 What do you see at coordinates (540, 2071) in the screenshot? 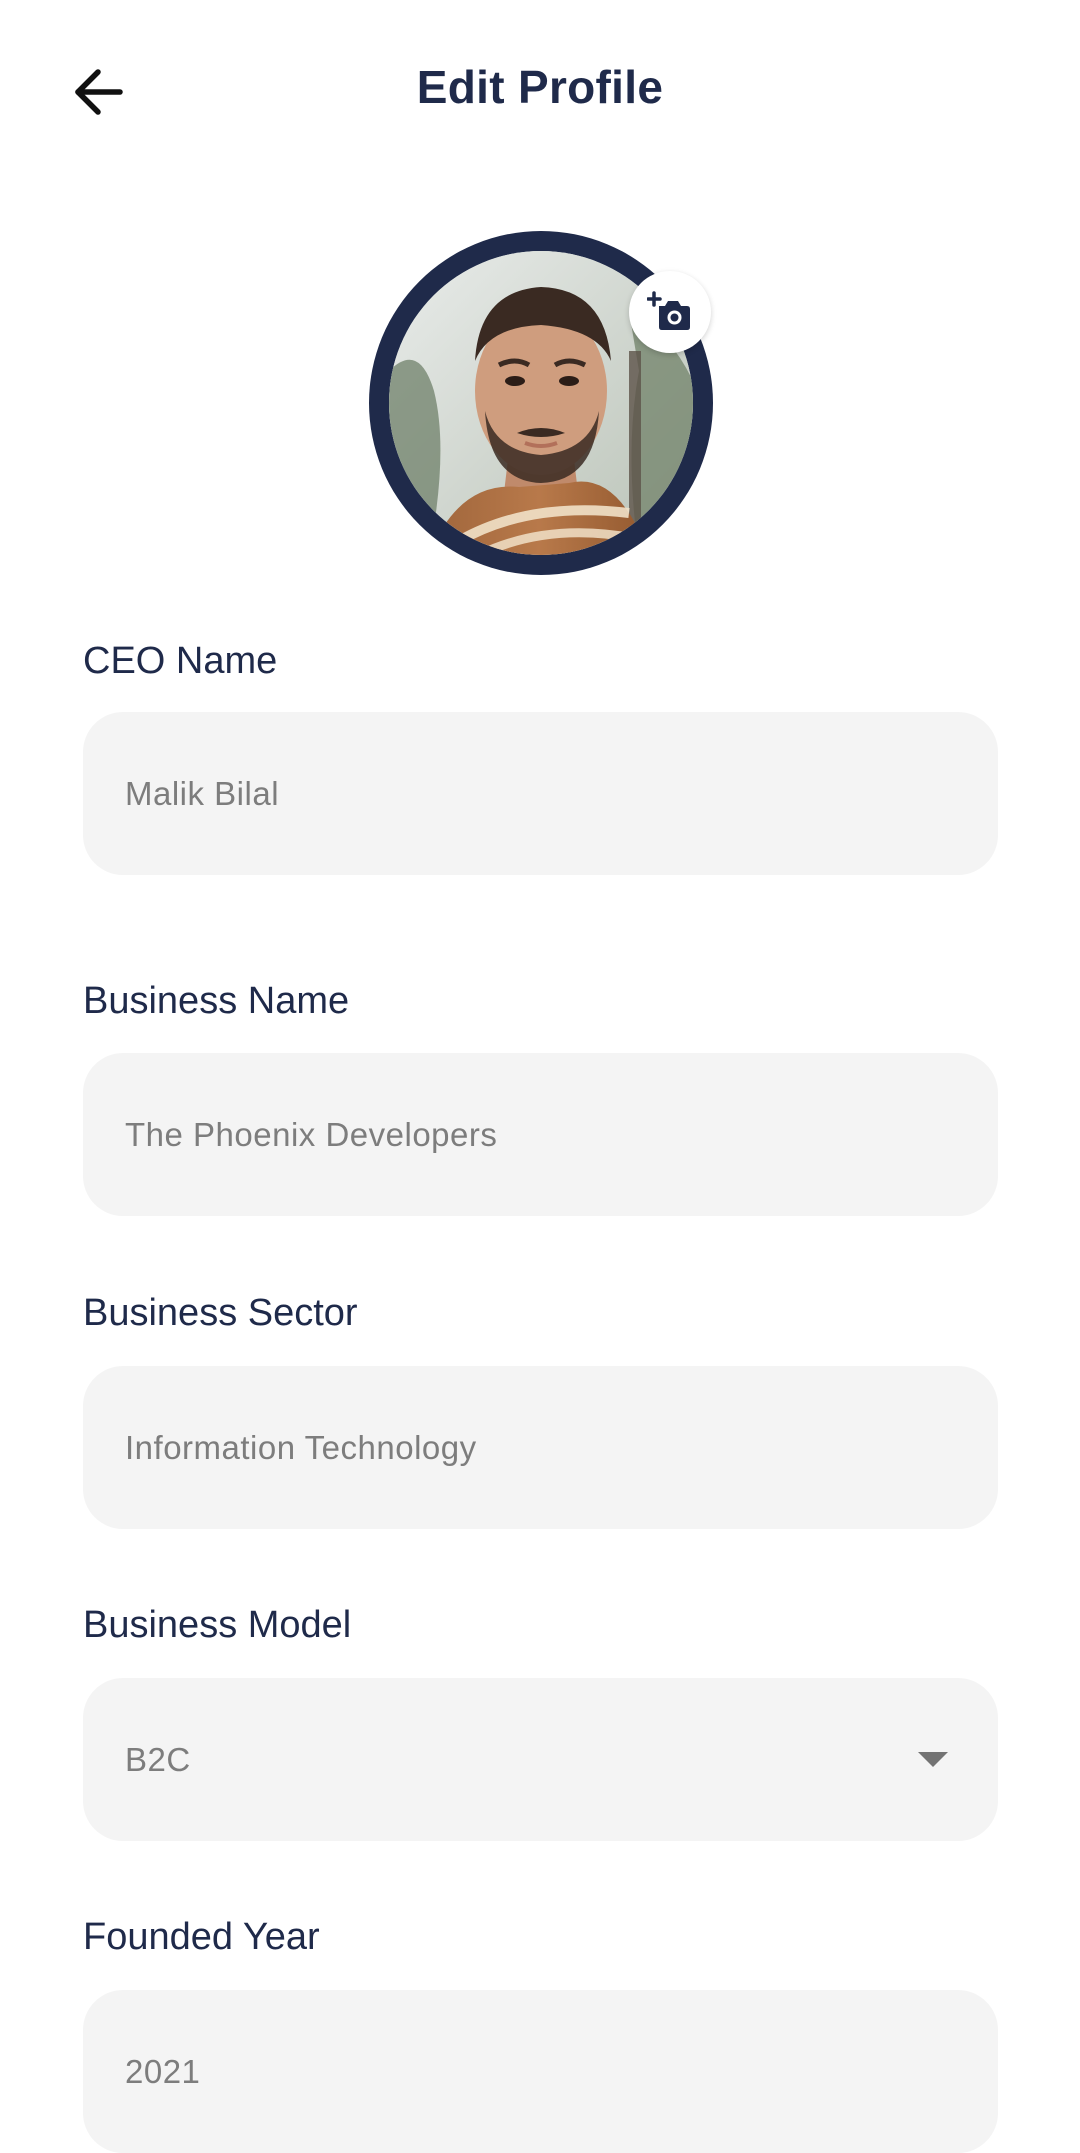
I see `founded-year-field: 2021` at bounding box center [540, 2071].